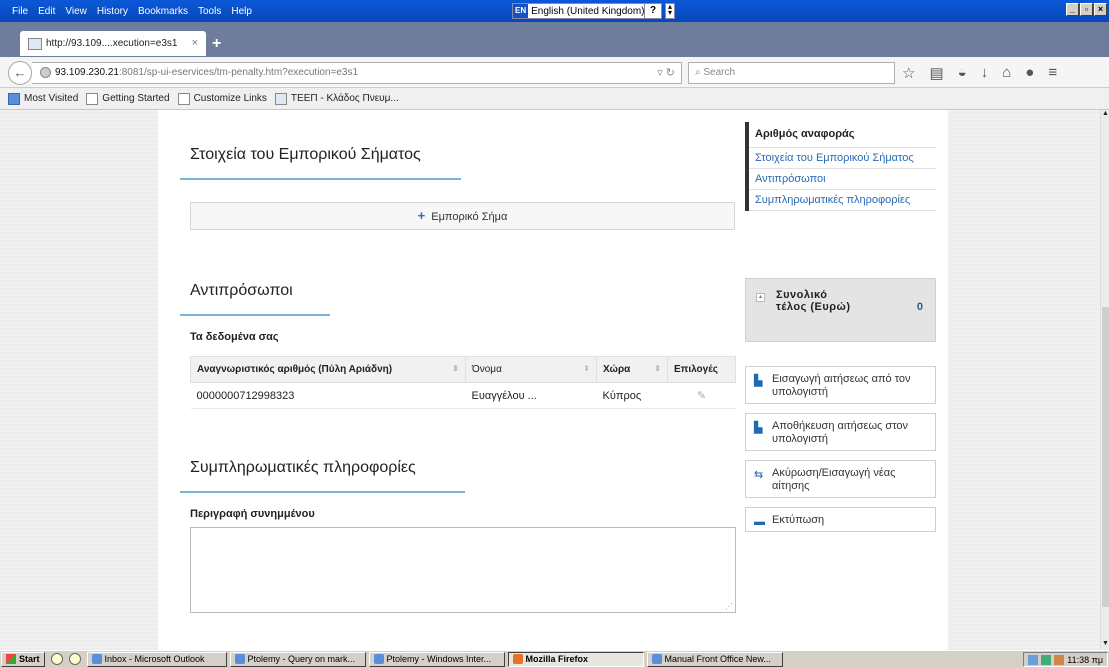 Image resolution: width=1109 pixels, height=667 pixels. I want to click on column-header-id: Αναγνωριστικός αριθμός (Πύλη Αριάδνη) ⬍, so click(328, 369).